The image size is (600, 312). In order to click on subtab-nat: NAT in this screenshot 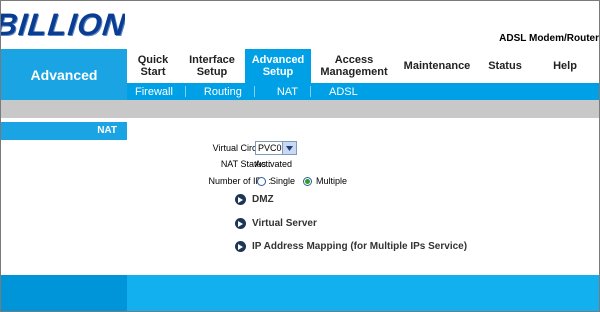, I will do `click(276, 92)`.